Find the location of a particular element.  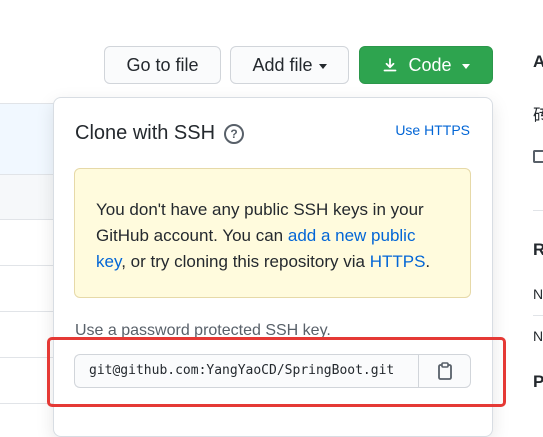

sidebar-heading-fragment: P is located at coordinates (538, 381).